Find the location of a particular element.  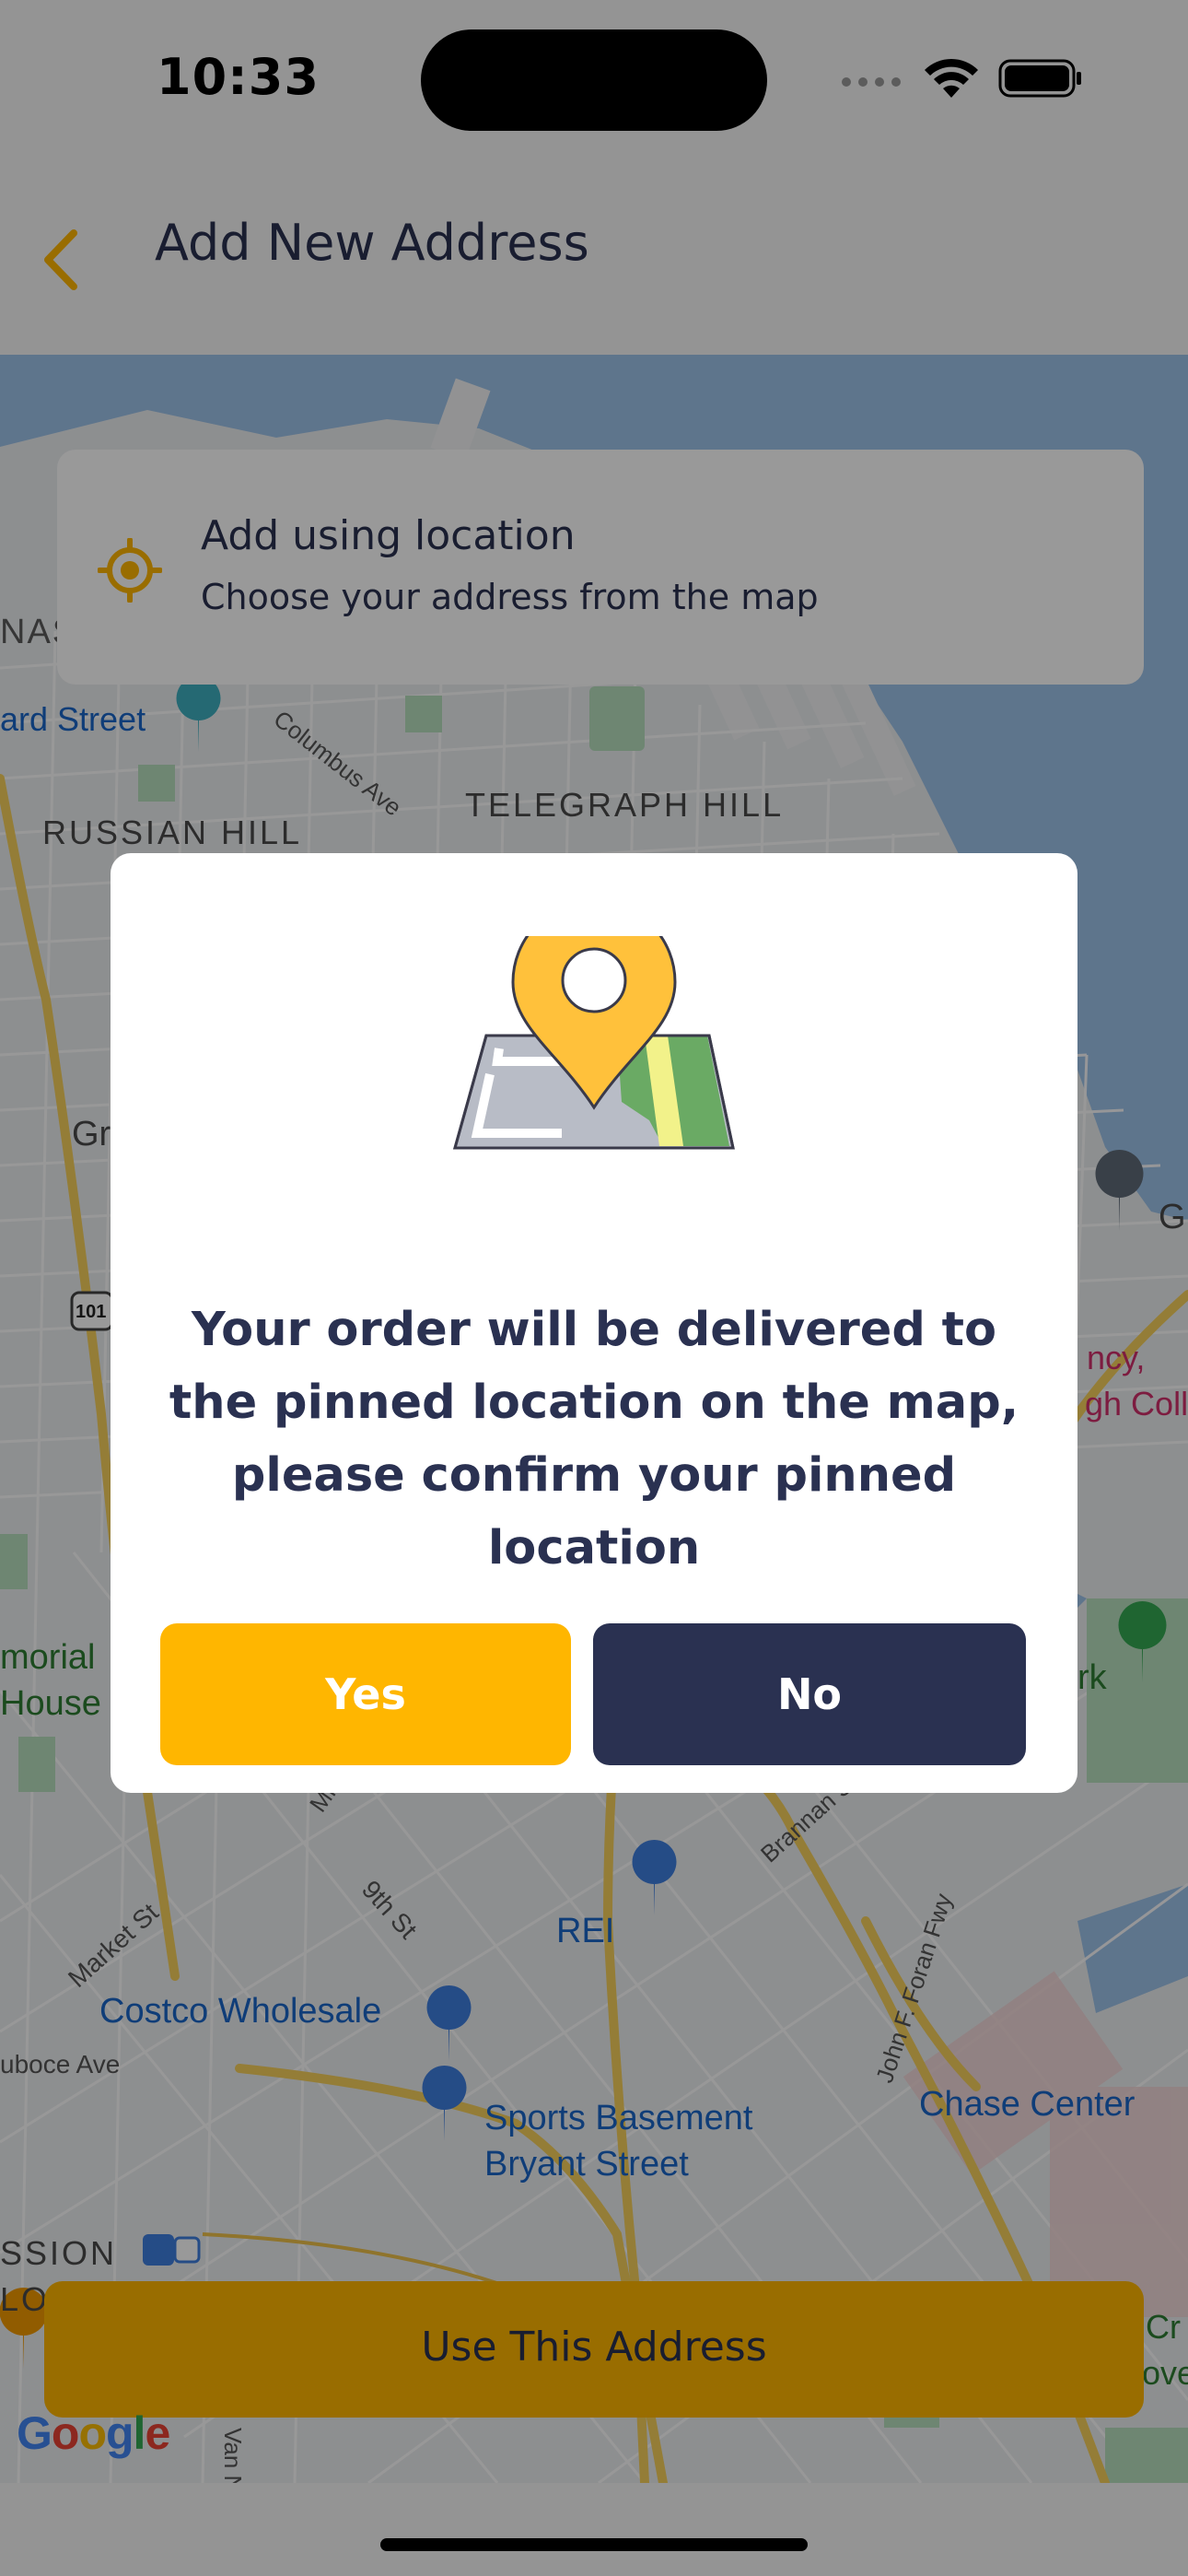

yes-button-label: Yes is located at coordinates (365, 1694).